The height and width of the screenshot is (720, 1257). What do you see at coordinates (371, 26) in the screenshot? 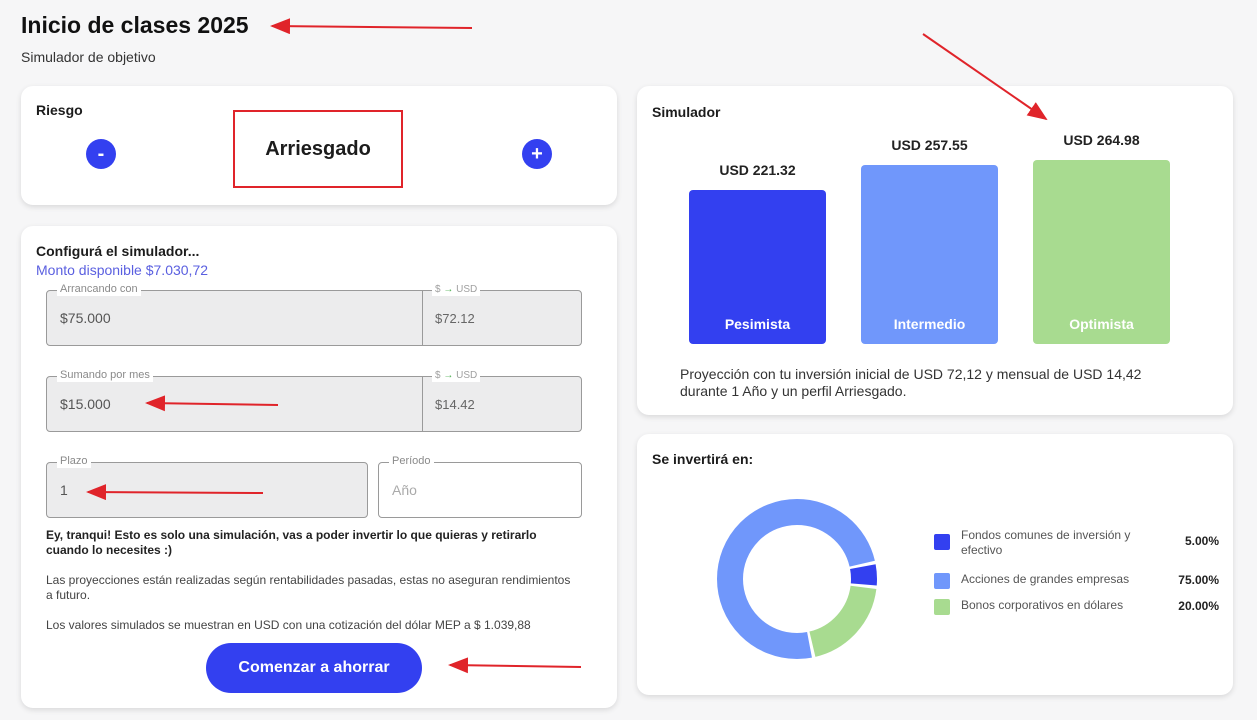
I see `annotation-arrow-title` at bounding box center [371, 26].